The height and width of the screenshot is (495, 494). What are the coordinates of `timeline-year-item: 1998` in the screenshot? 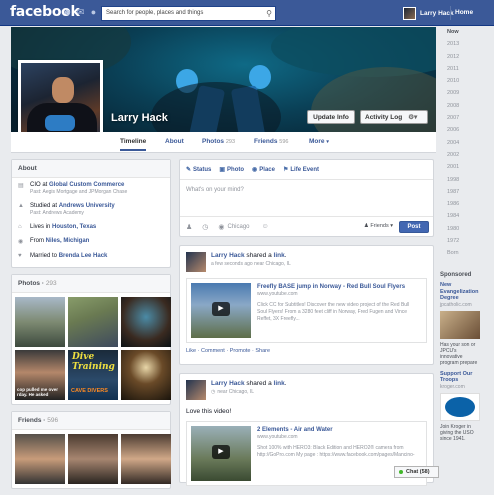 It's located at (455, 183).